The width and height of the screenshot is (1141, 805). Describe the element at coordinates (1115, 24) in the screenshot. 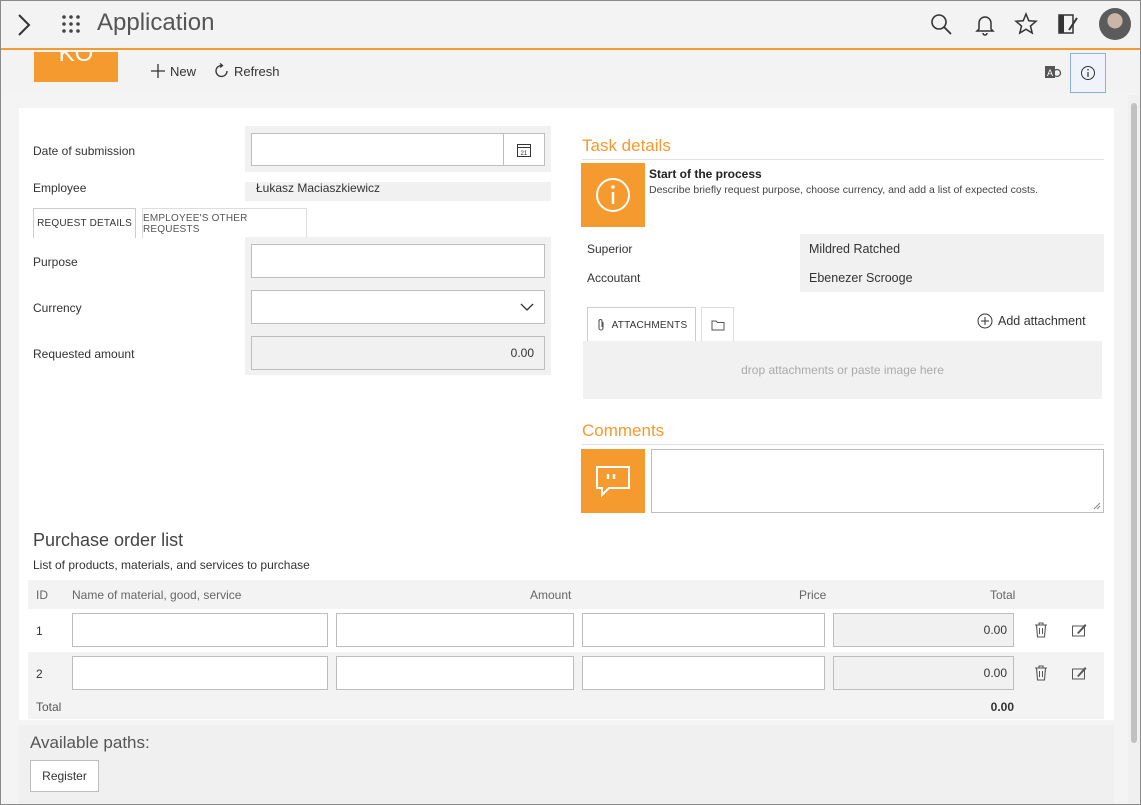

I see `user-avatar` at that location.